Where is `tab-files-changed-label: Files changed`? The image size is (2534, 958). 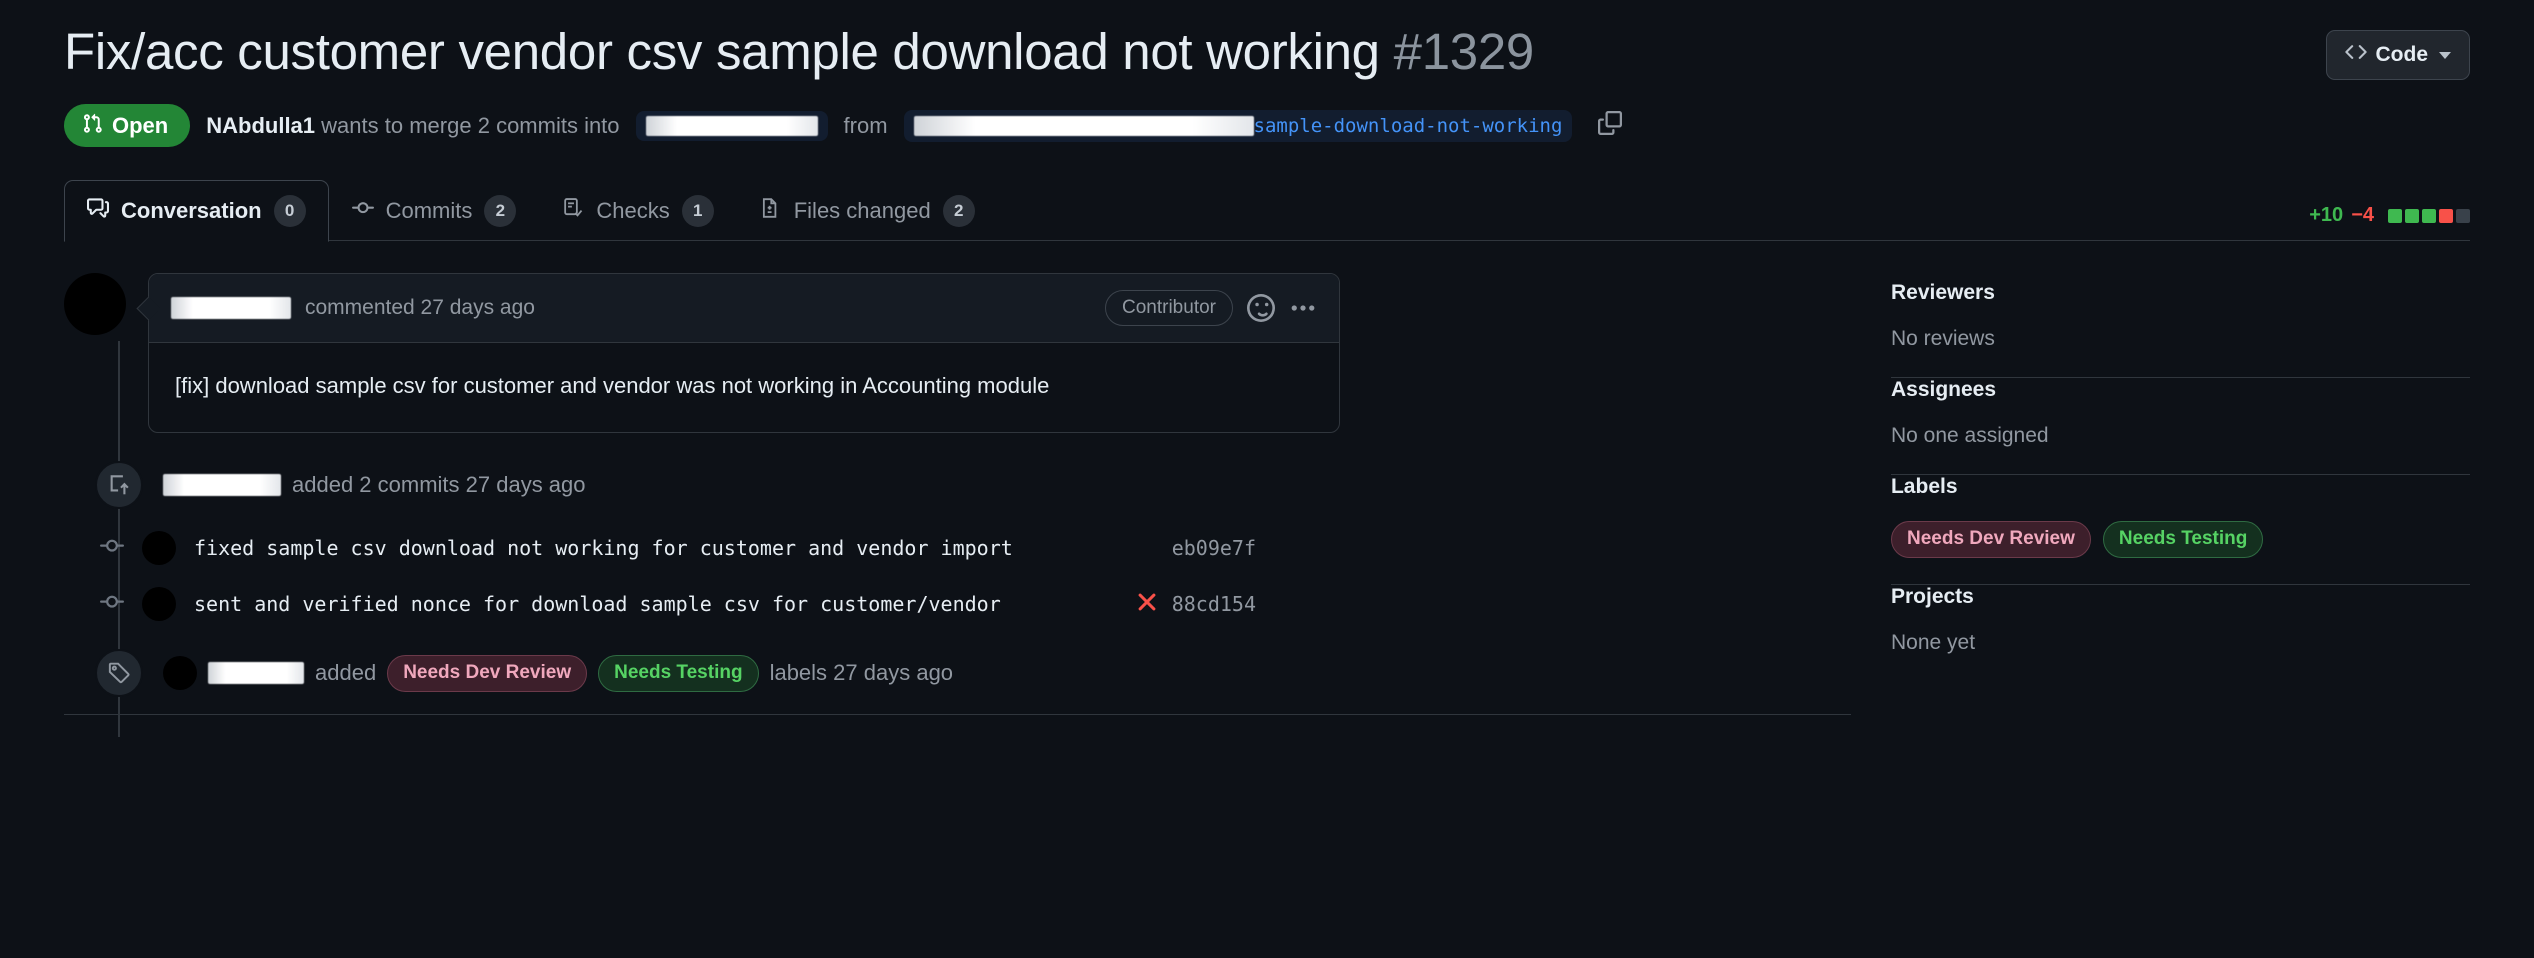 tab-files-changed-label: Files changed is located at coordinates (862, 211).